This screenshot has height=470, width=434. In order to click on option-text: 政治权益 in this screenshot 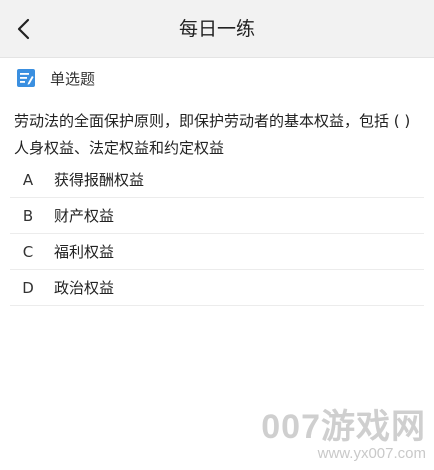, I will do `click(84, 288)`.